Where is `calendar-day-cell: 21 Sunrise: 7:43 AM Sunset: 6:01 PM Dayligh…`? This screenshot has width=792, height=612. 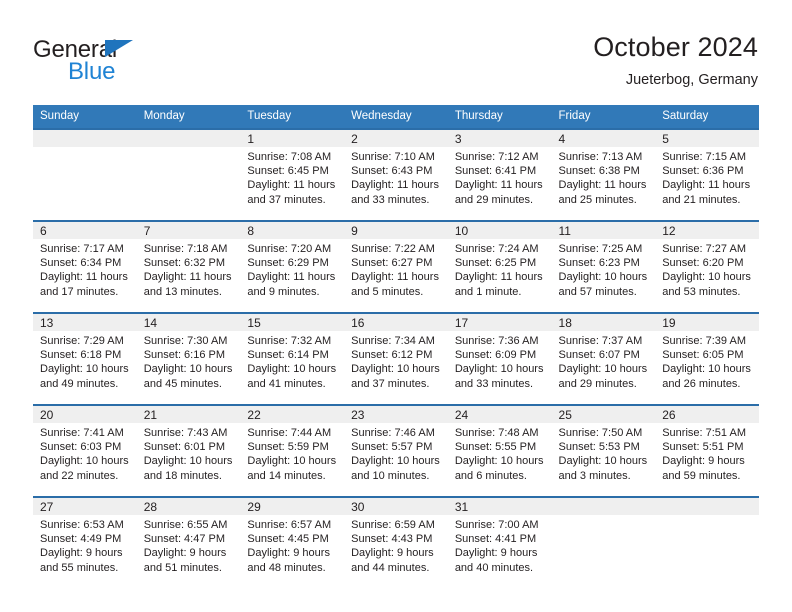 calendar-day-cell: 21 Sunrise: 7:43 AM Sunset: 6:01 PM Dayligh… is located at coordinates (188, 450).